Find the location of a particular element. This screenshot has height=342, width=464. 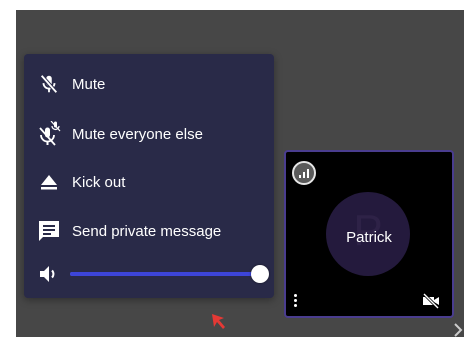

mute-all-icon is located at coordinates (49, 134).